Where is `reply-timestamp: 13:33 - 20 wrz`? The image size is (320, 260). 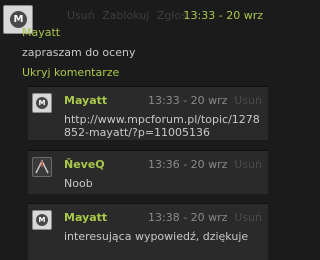 reply-timestamp: 13:33 - 20 wrz is located at coordinates (188, 100).